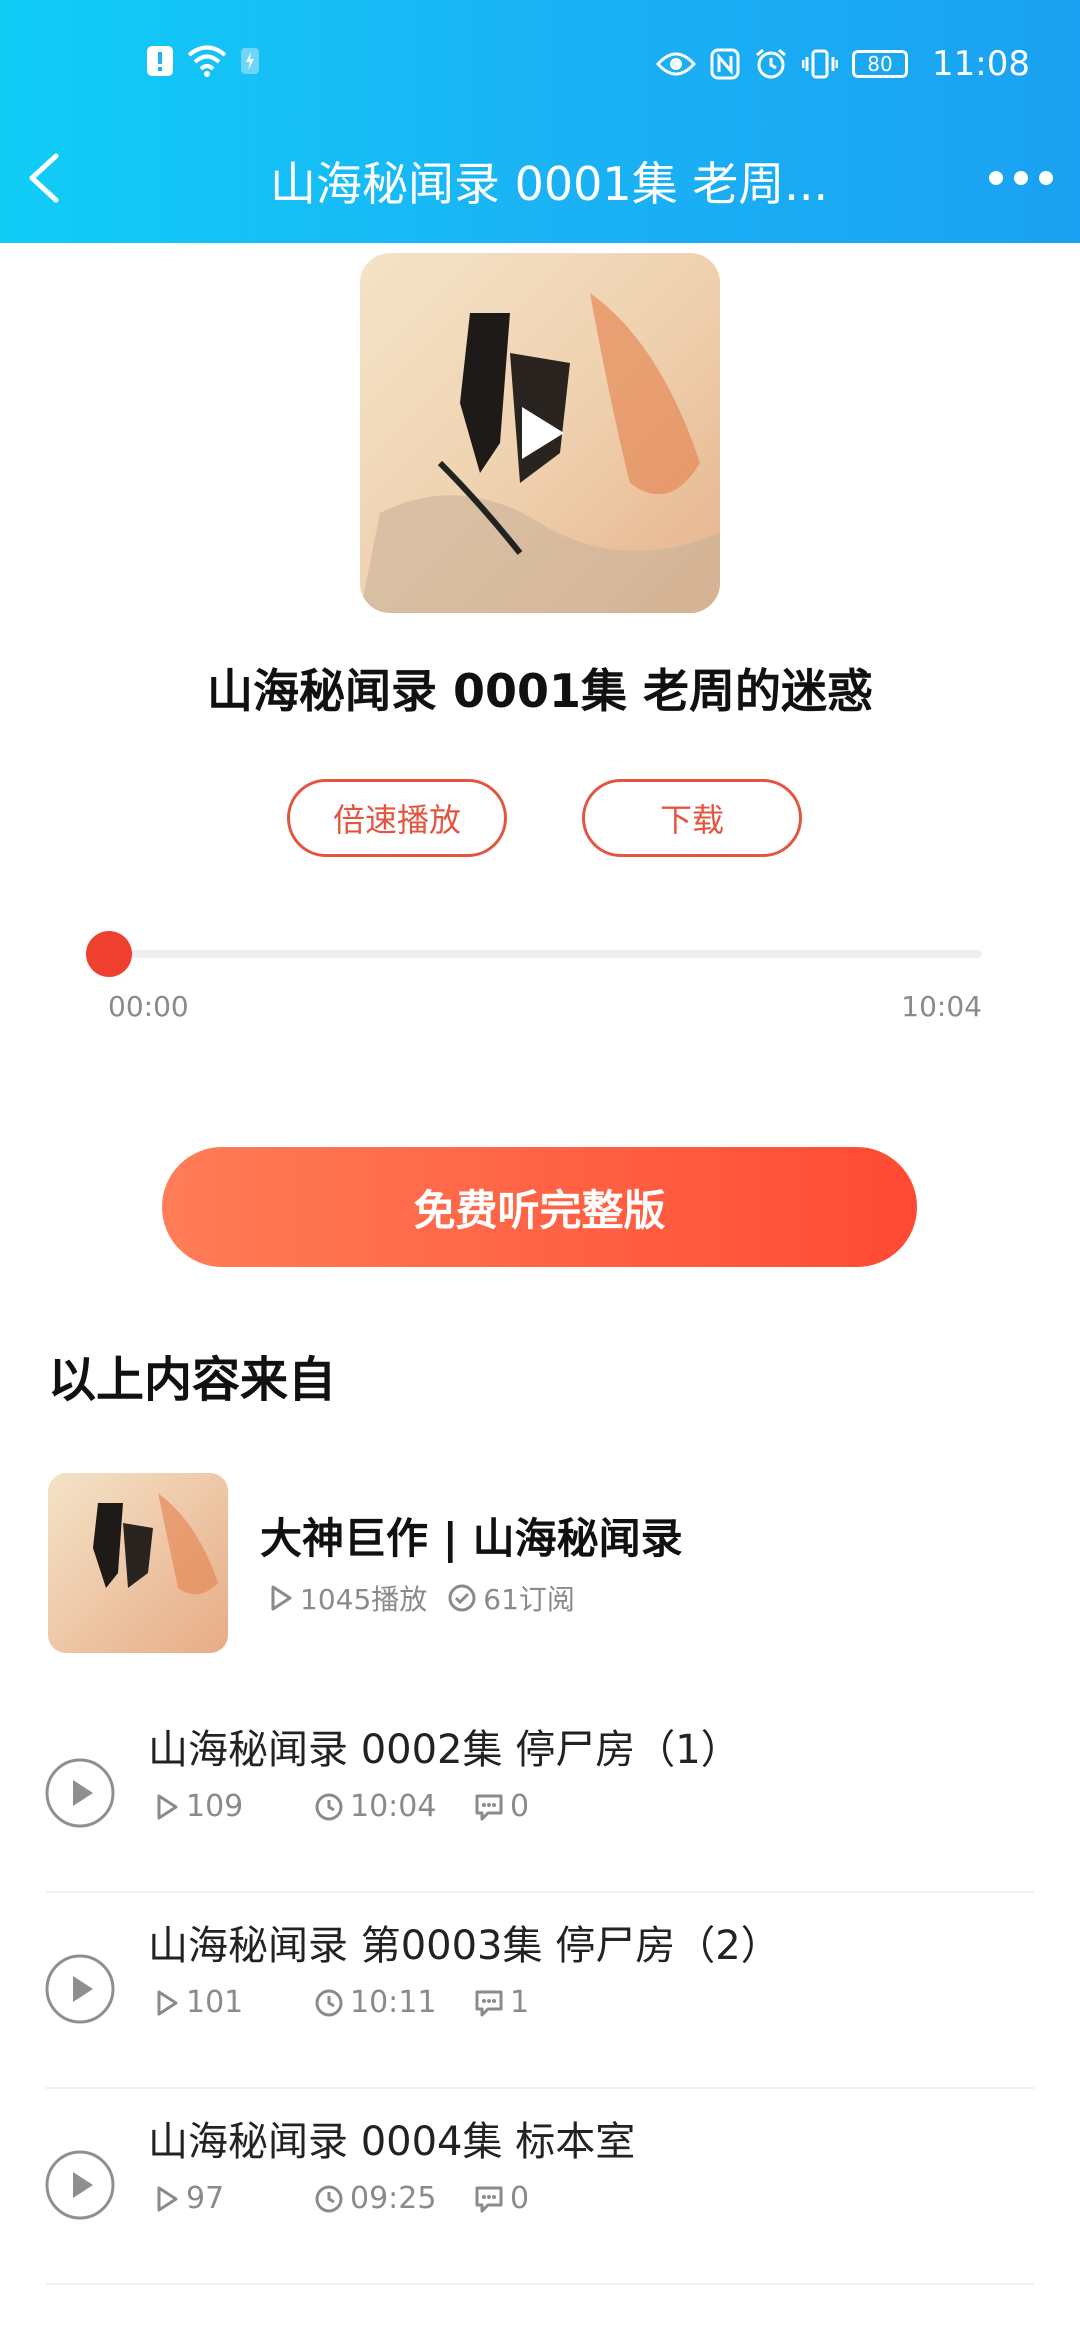  Describe the element at coordinates (540, 64) in the screenshot. I see `status-bar: 80 11:08` at that location.